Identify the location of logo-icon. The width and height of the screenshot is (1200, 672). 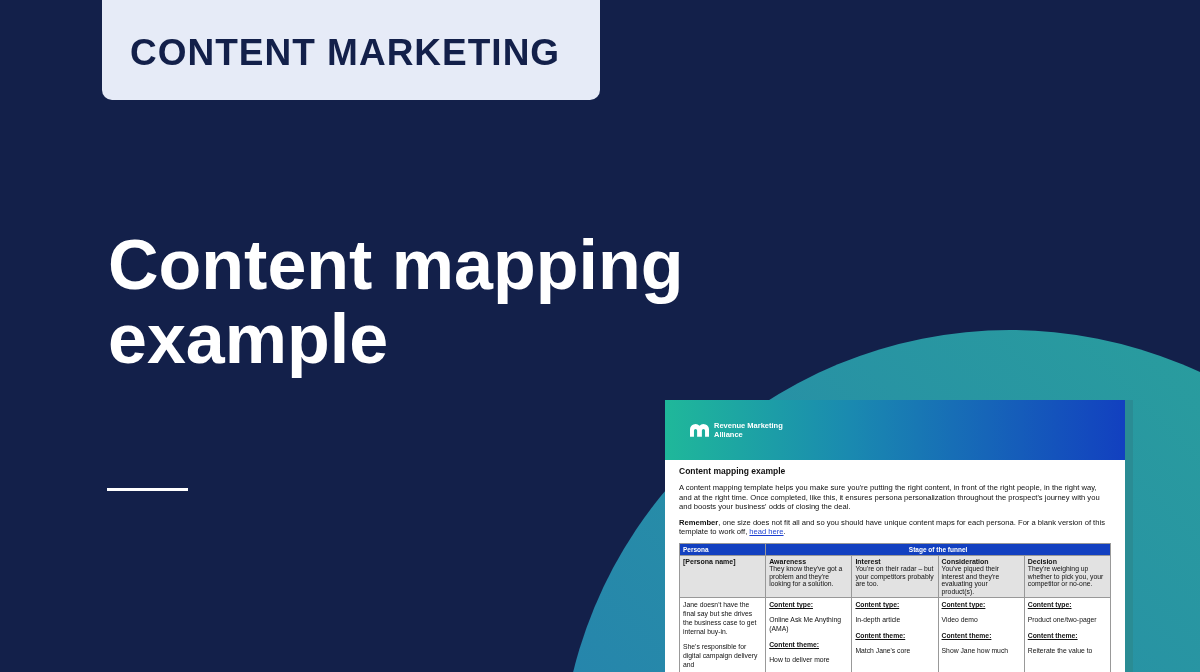
(699, 430).